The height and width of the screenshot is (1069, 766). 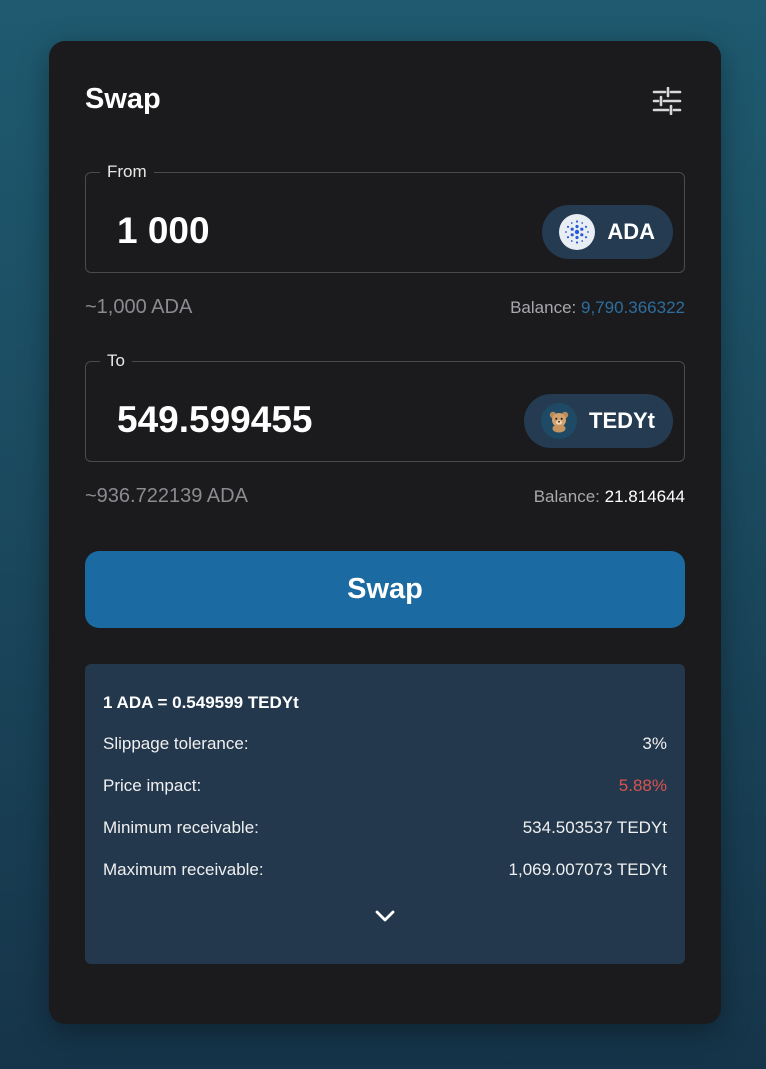 I want to click on chevron-down-icon, so click(x=385, y=916).